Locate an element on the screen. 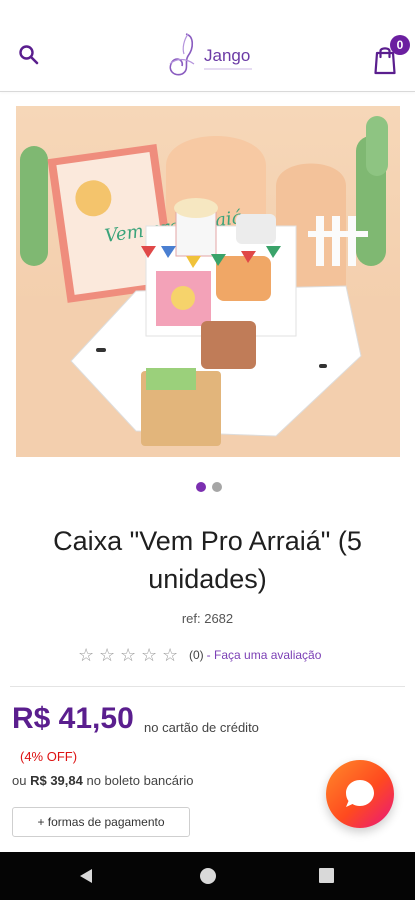  discount-badge: (4% OFF) is located at coordinates (49, 756).